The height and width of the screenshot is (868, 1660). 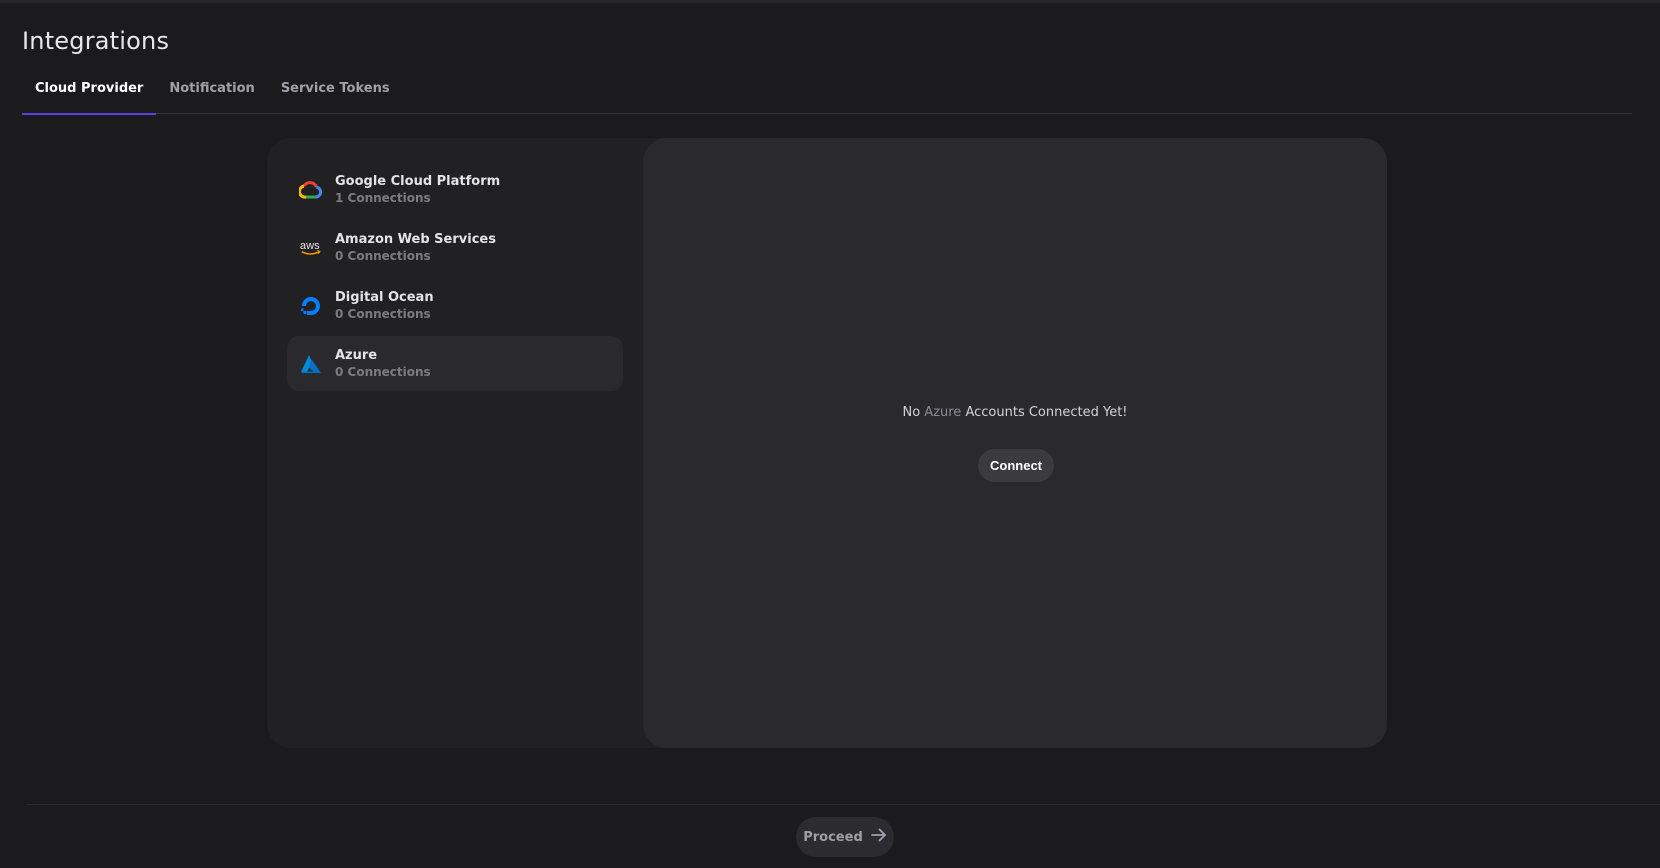 What do you see at coordinates (335, 95) in the screenshot?
I see `tab-service-tokens: Service Tokens` at bounding box center [335, 95].